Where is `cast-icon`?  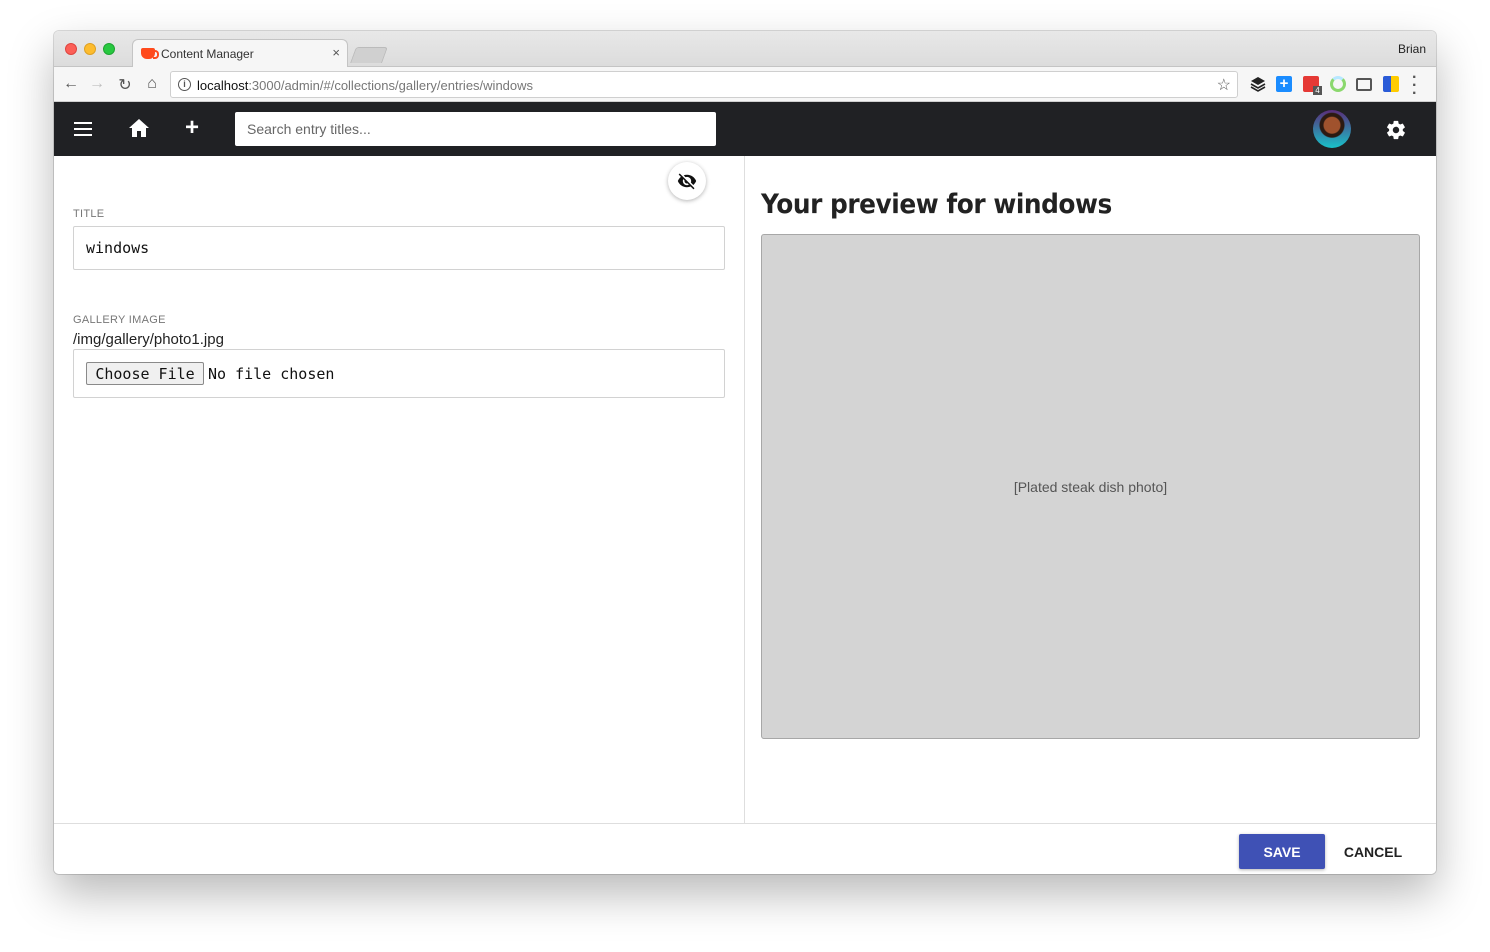 cast-icon is located at coordinates (1364, 84).